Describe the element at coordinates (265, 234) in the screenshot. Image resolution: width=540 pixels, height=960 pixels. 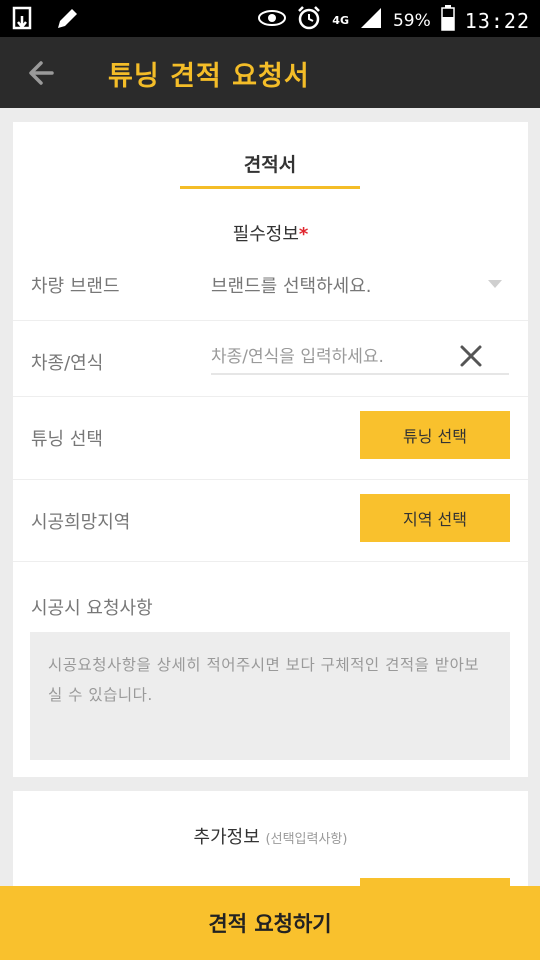
I see `required-title-text: 필수정보` at that location.